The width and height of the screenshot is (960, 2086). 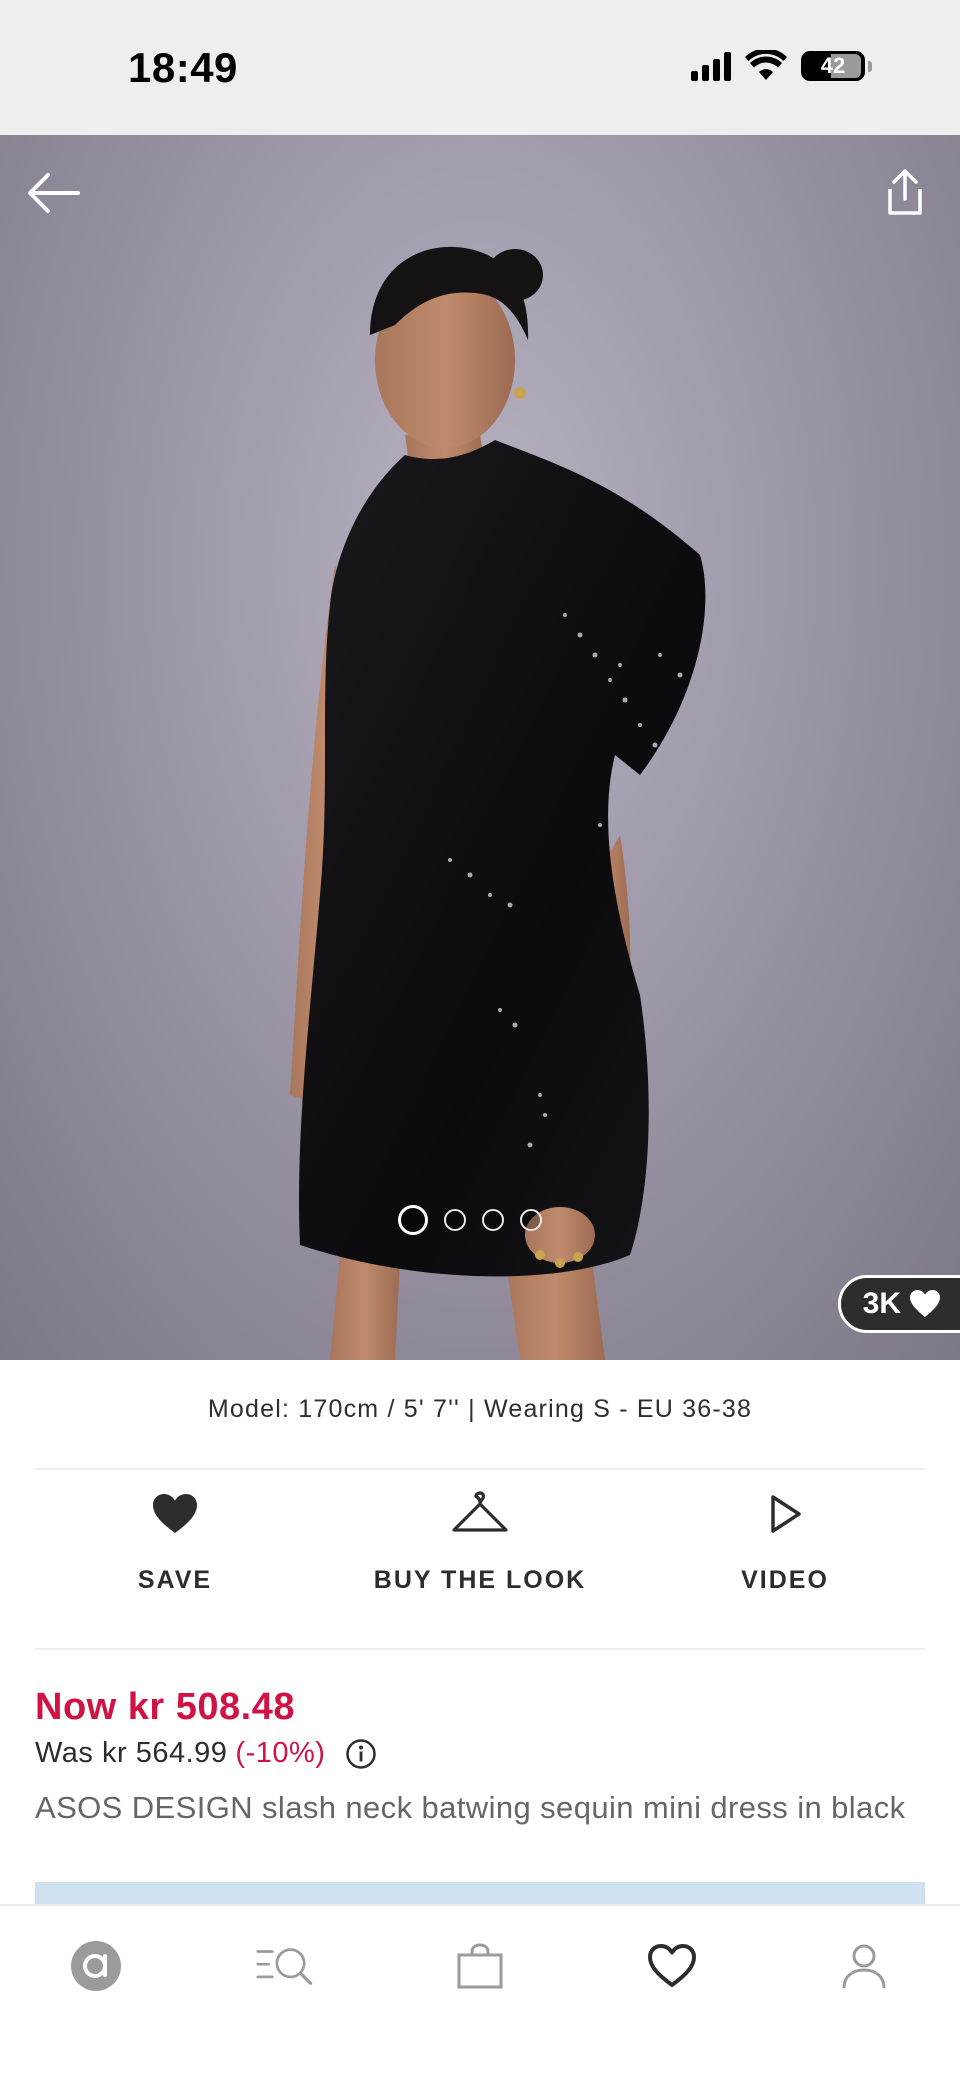 What do you see at coordinates (175, 1542) in the screenshot?
I see `save-button: SAVE` at bounding box center [175, 1542].